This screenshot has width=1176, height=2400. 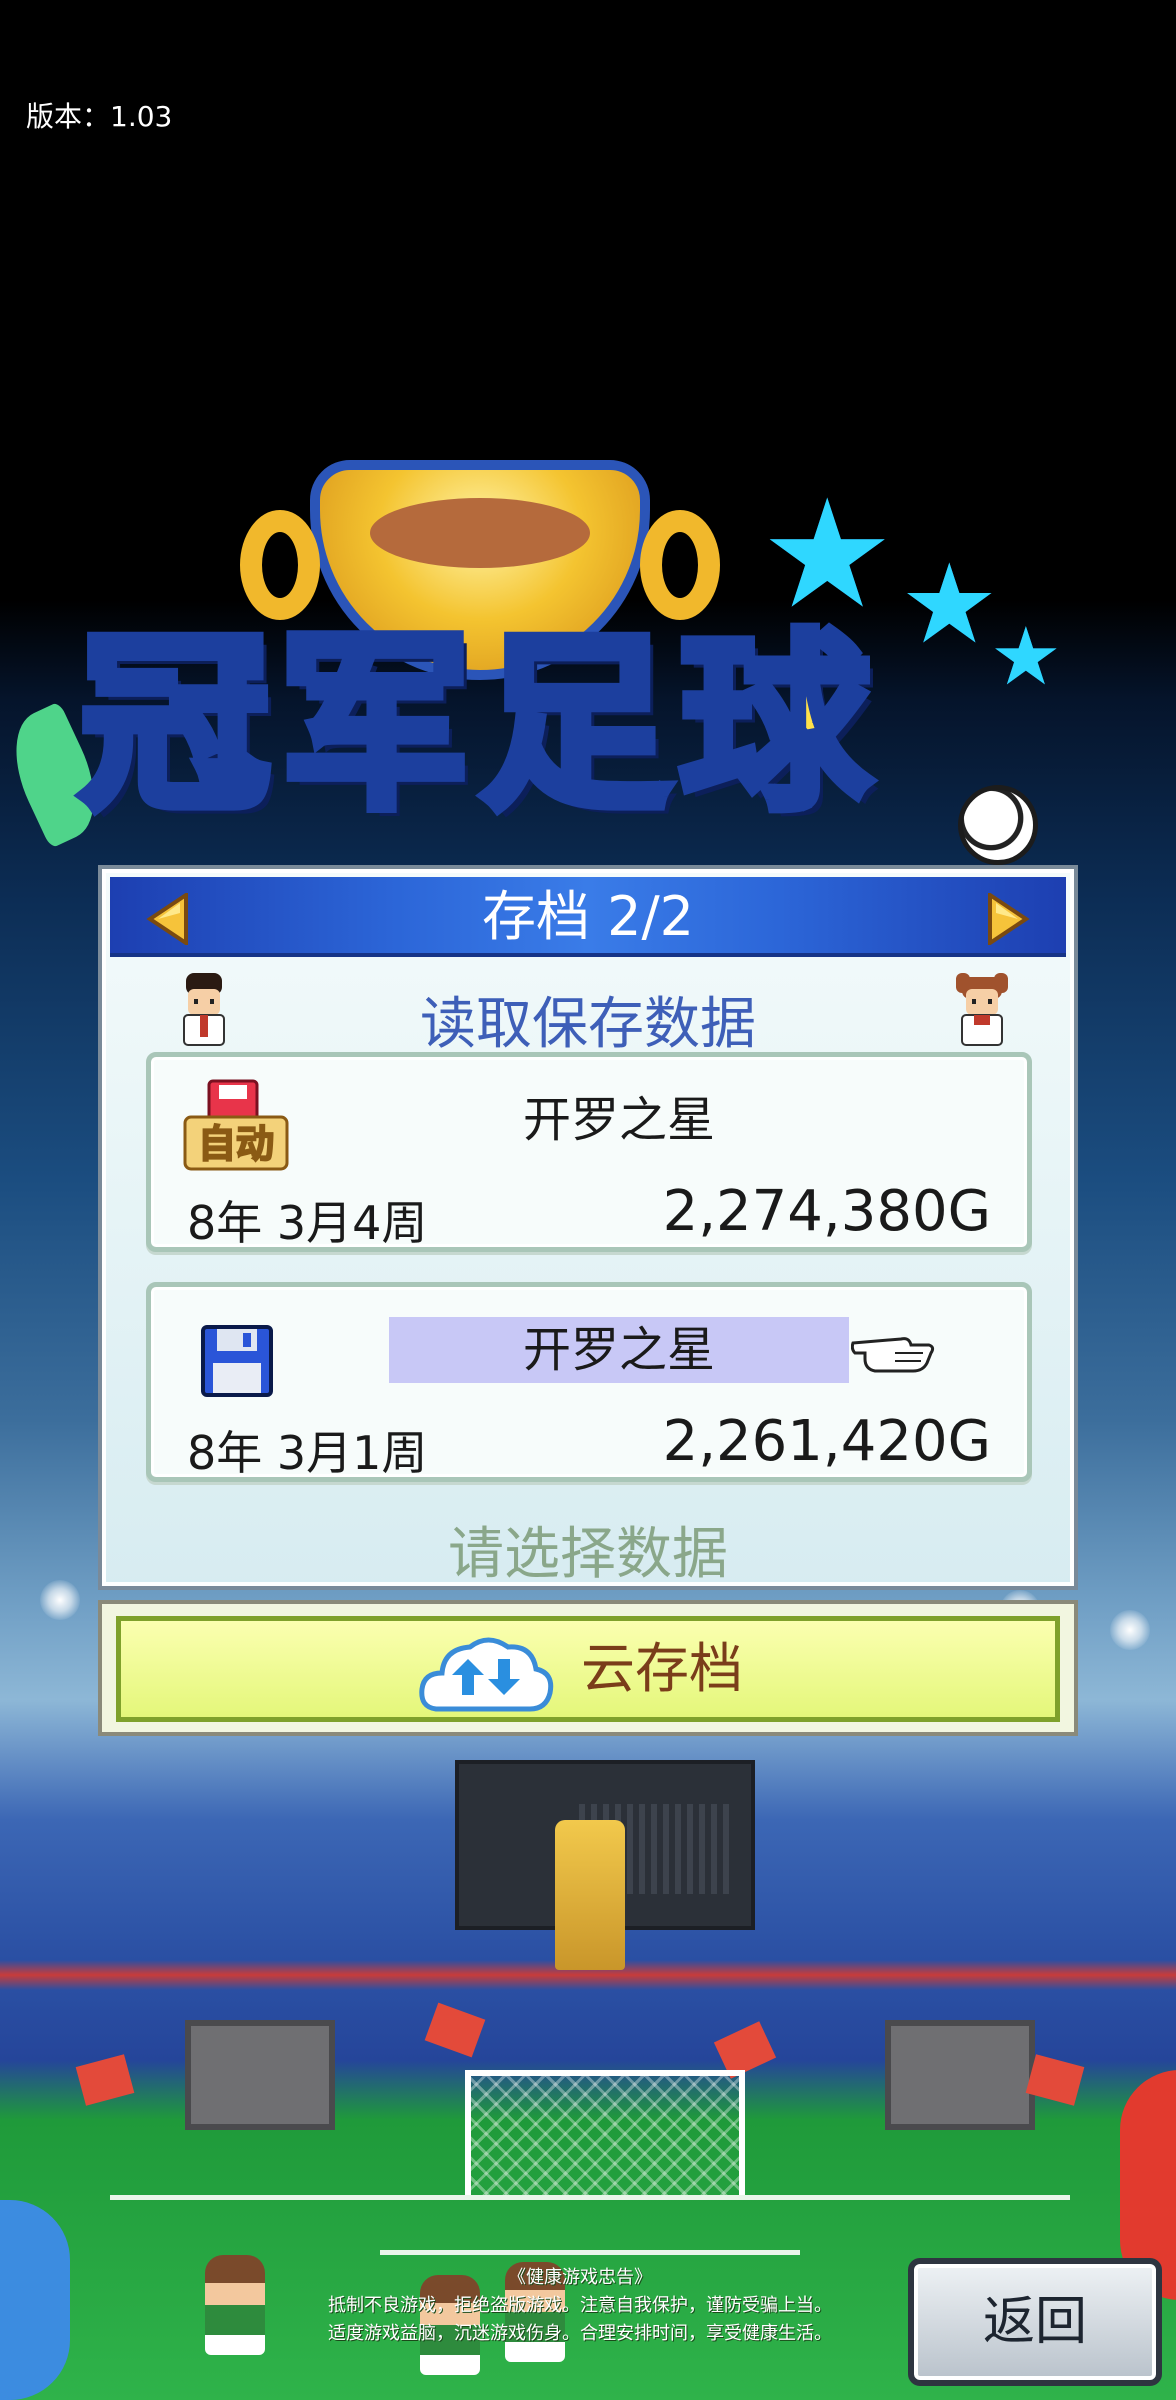 I want to click on prev-page-button, so click(x=168, y=919).